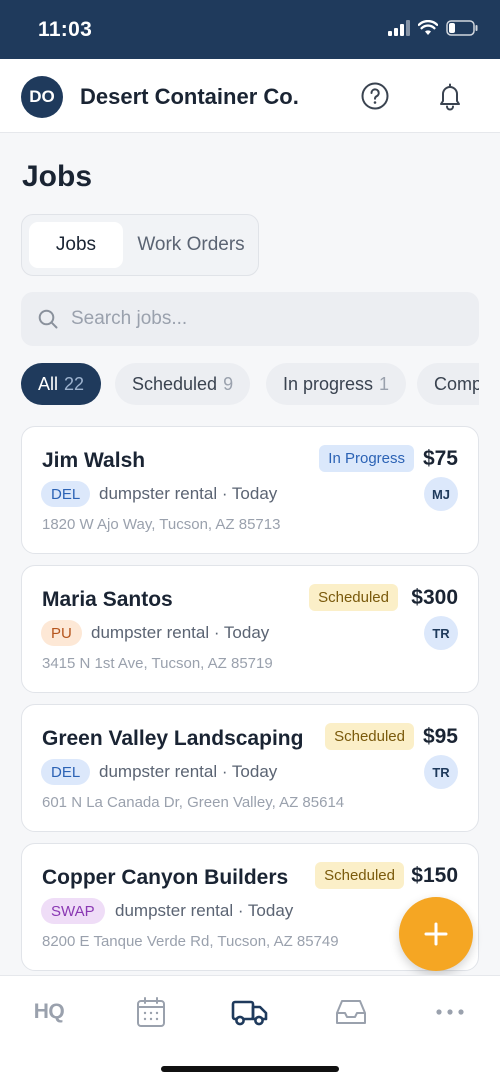  Describe the element at coordinates (250, 29) in the screenshot. I see `status-bar: 11:03` at that location.